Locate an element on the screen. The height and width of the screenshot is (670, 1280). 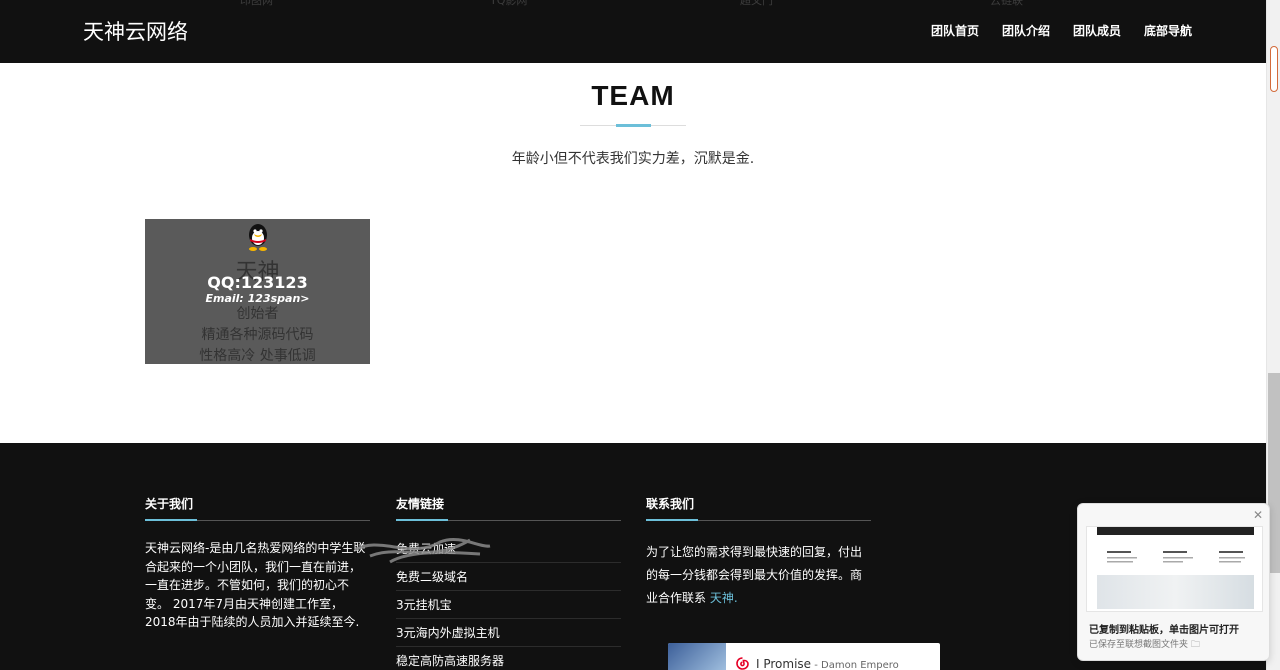
ghost-link: 云链联 is located at coordinates (1006, 4).